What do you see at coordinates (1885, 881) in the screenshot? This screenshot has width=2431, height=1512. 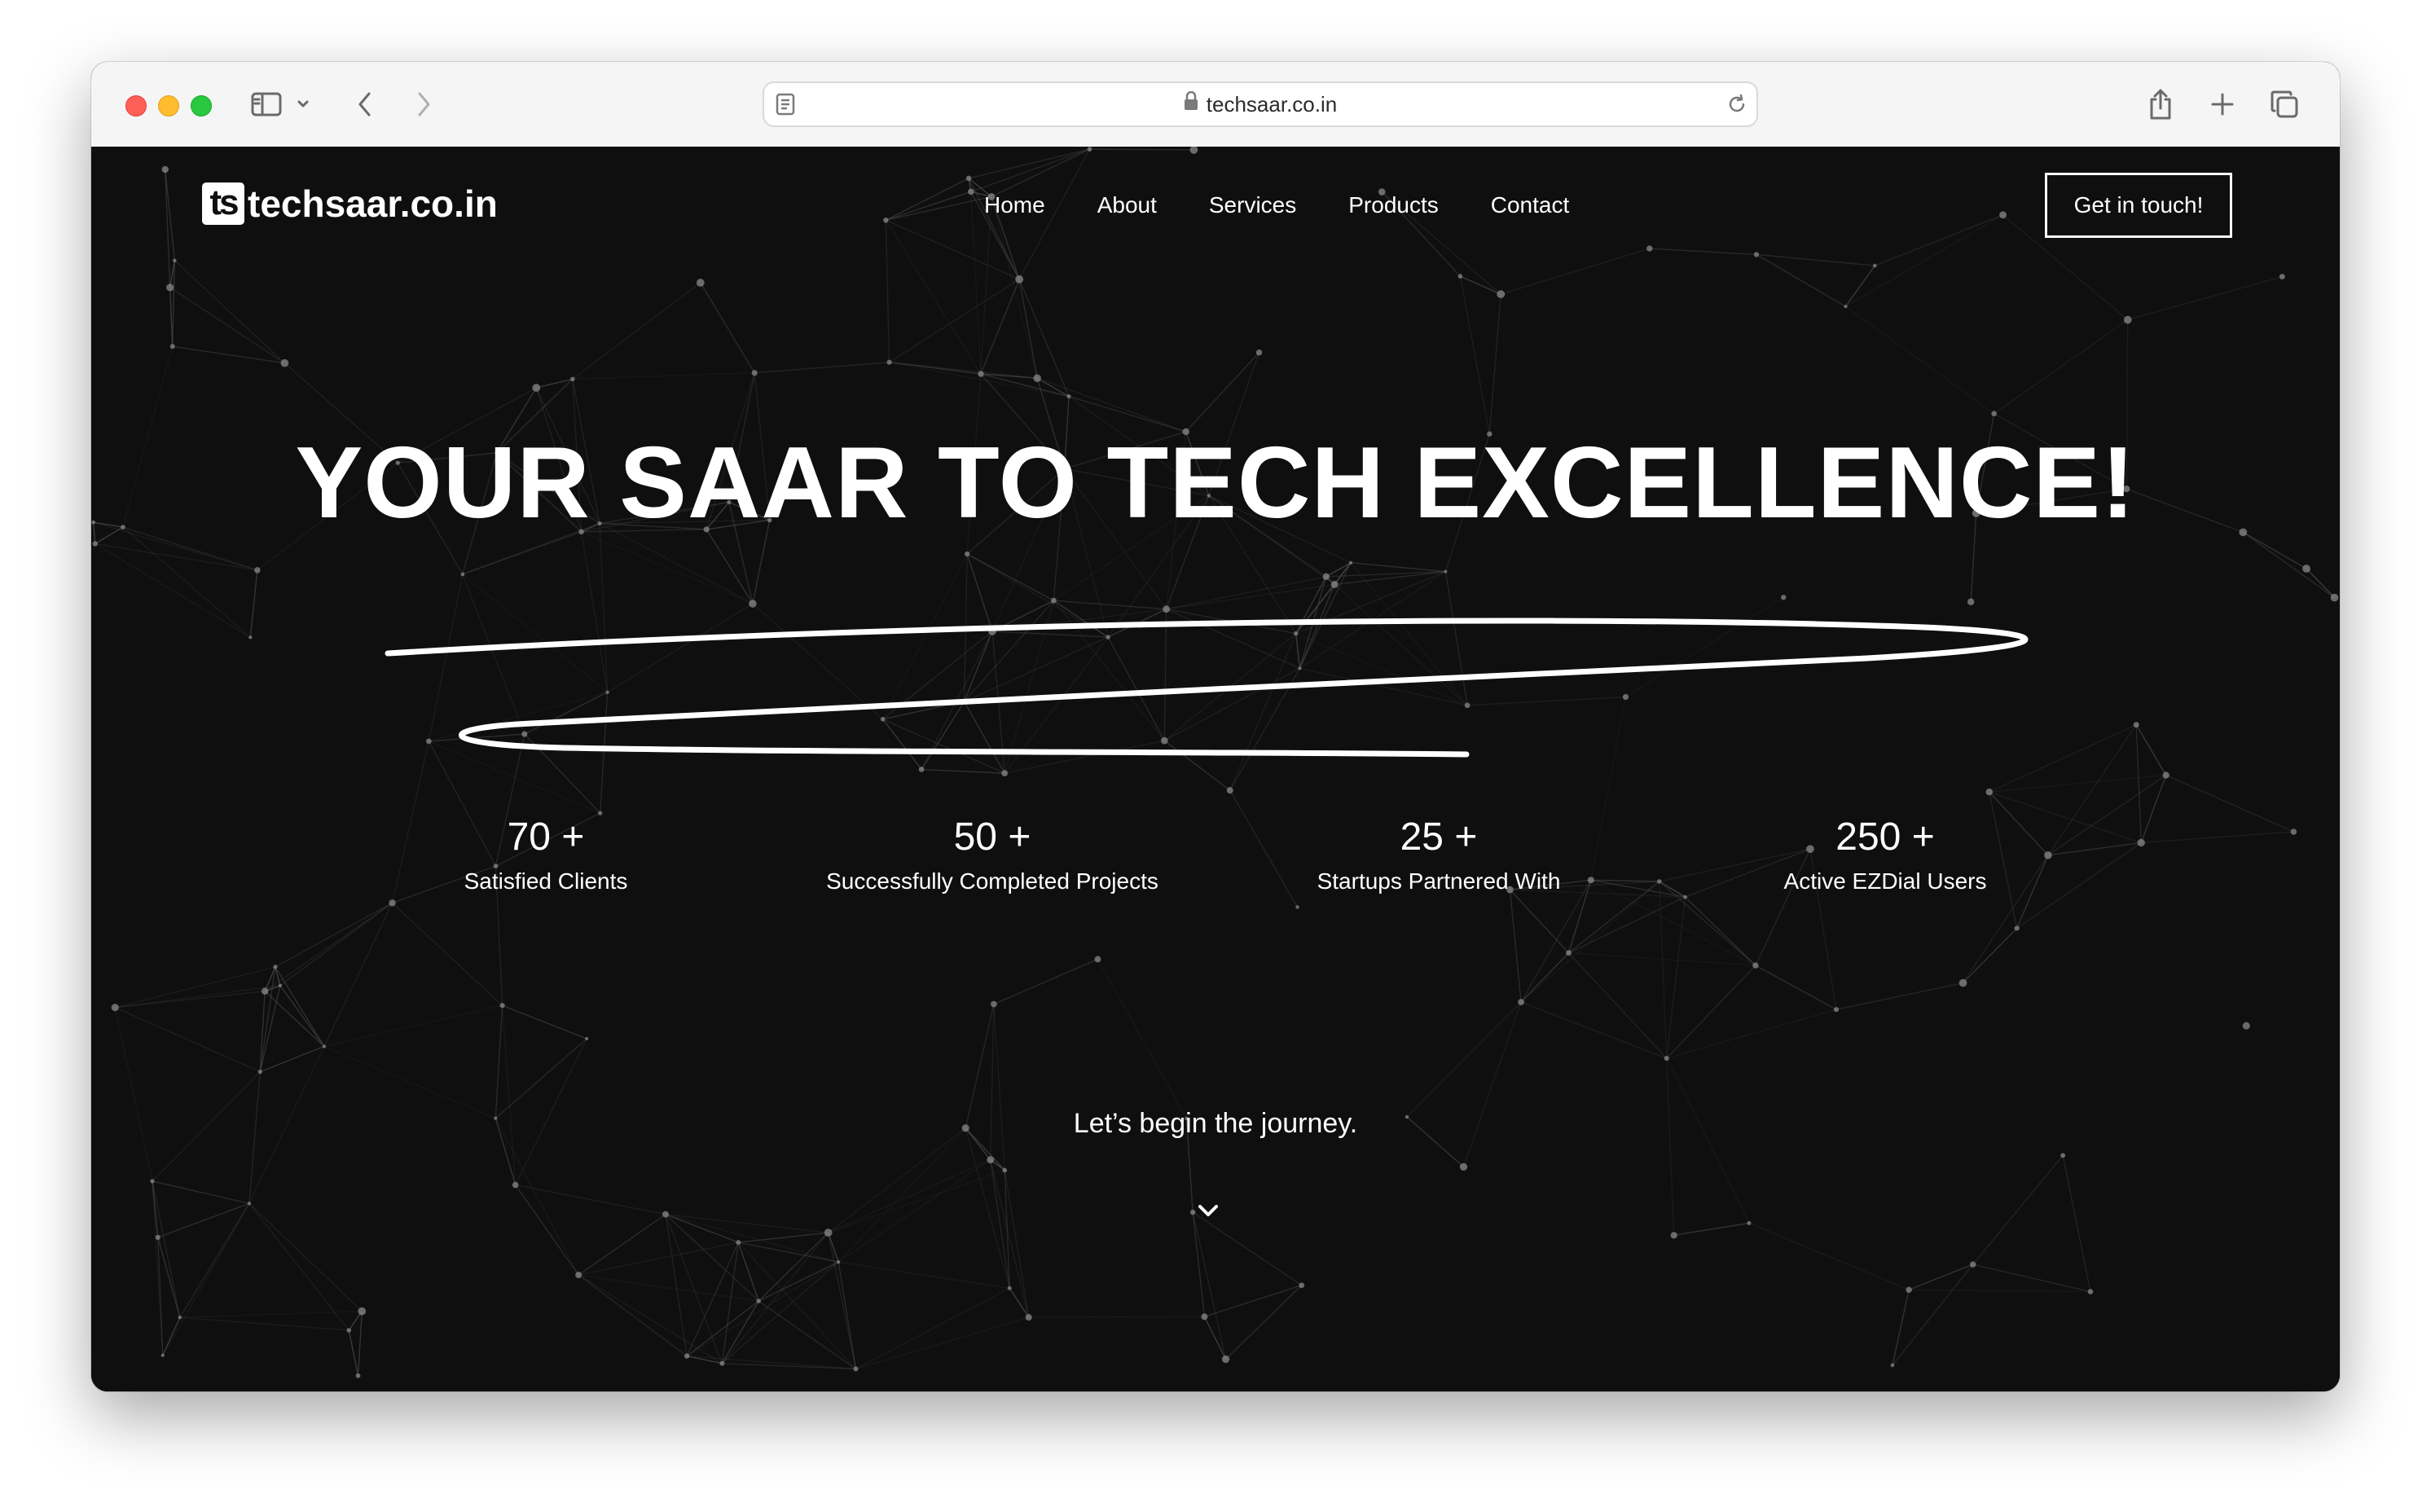 I see `stat-label: Active EZDial Users` at bounding box center [1885, 881].